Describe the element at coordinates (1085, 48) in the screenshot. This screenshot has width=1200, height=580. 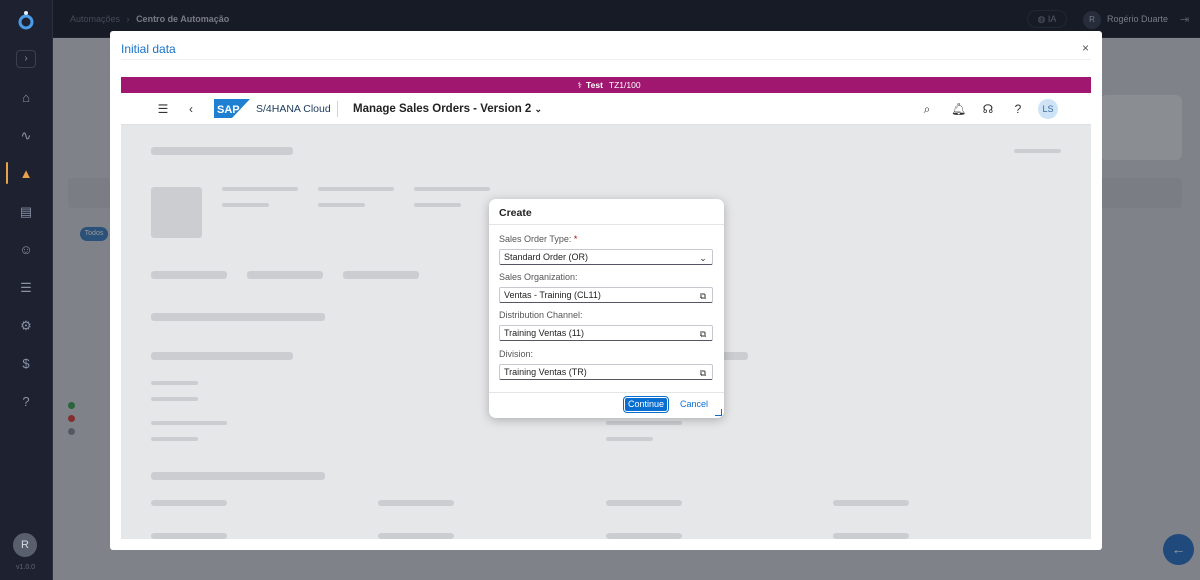
I see `close-icon: ×` at that location.